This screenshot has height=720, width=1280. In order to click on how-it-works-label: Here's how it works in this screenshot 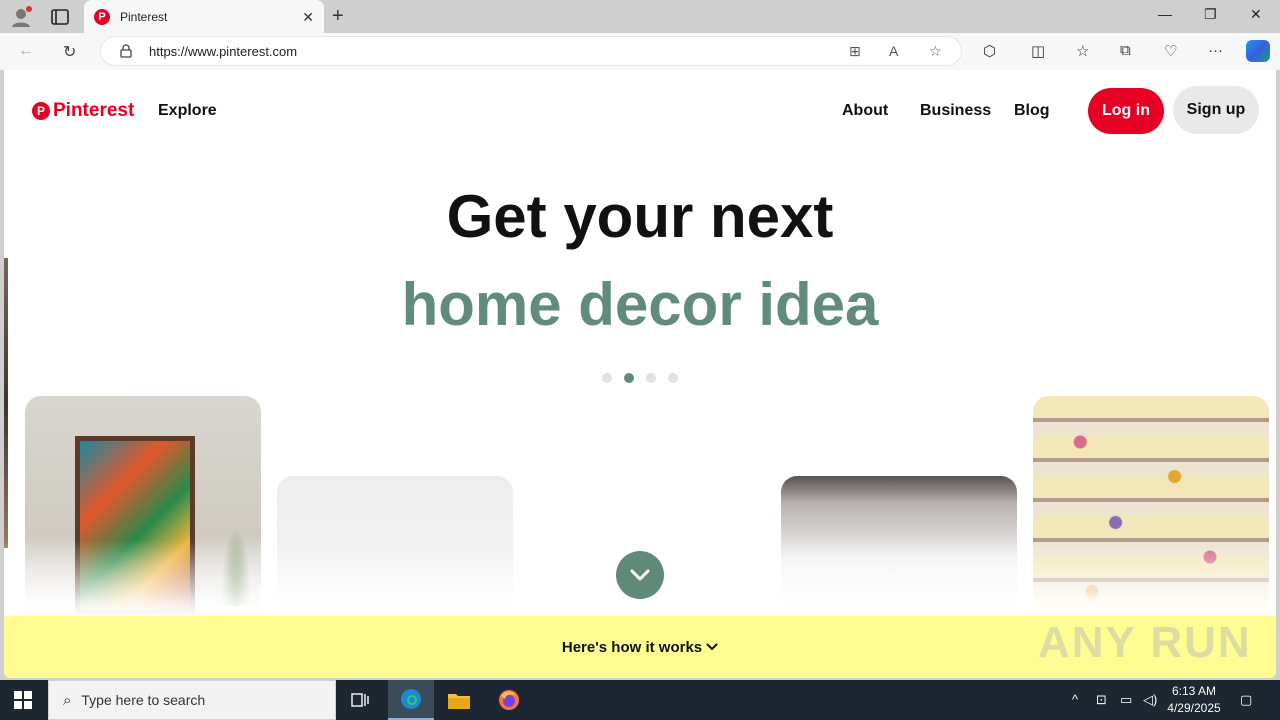, I will do `click(632, 647)`.